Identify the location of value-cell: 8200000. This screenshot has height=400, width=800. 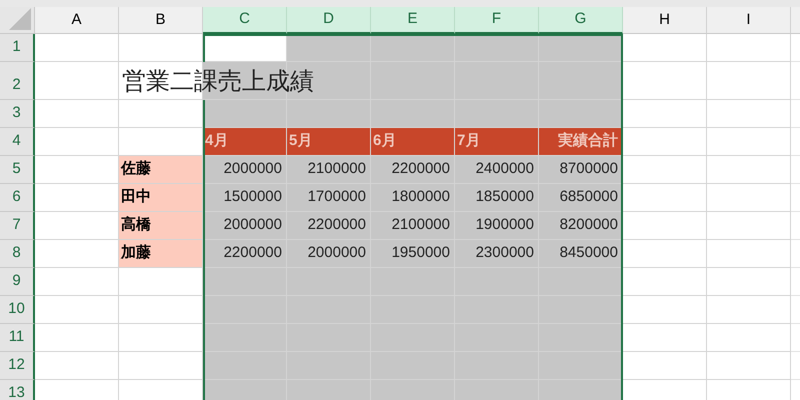
(581, 226).